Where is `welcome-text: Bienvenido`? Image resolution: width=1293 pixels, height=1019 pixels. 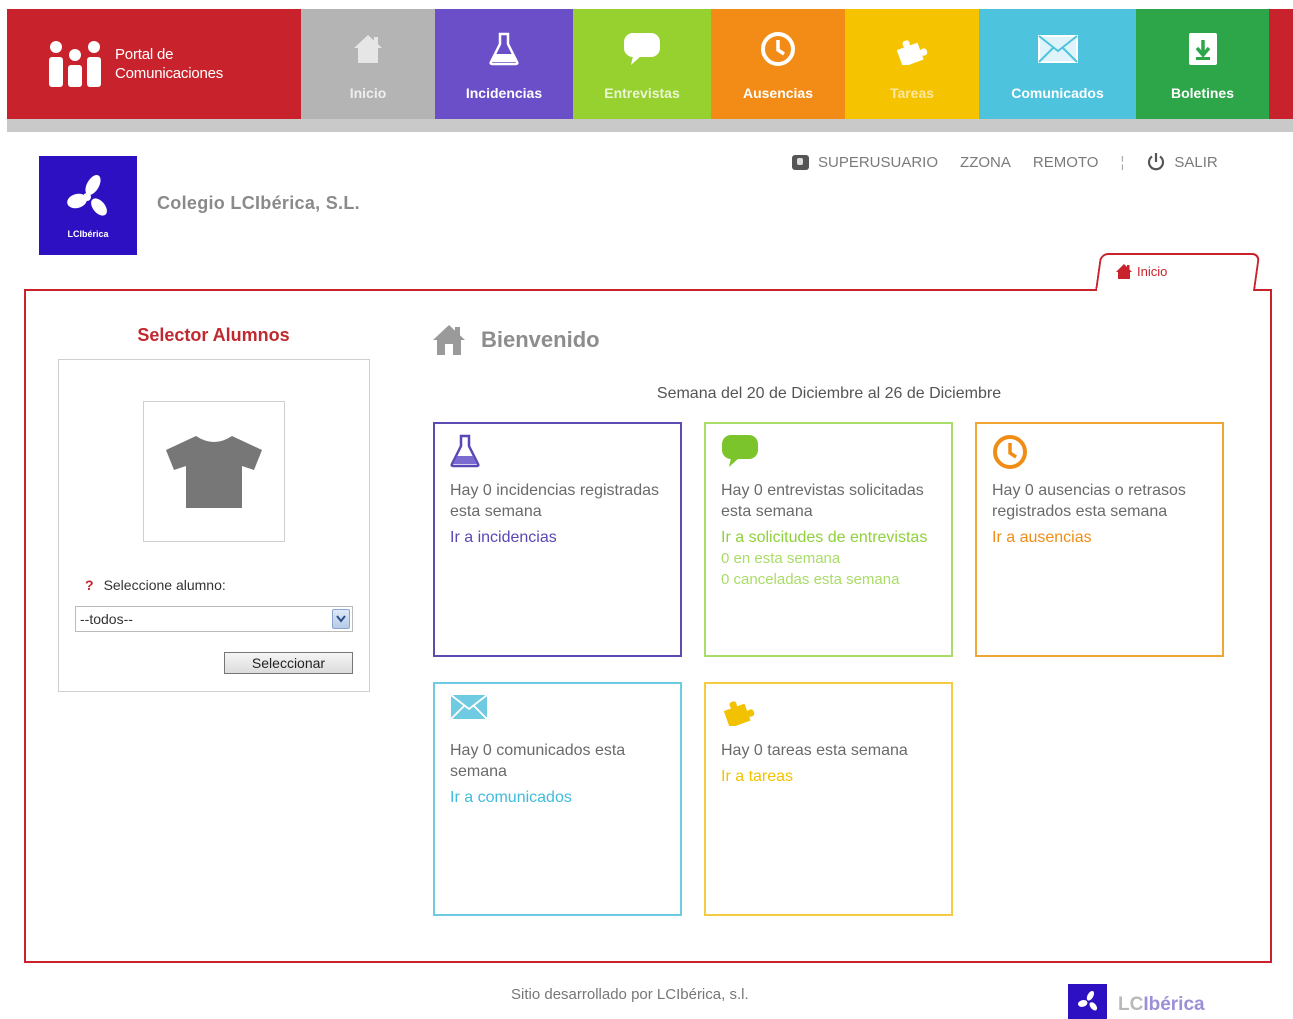
welcome-text: Bienvenido is located at coordinates (540, 339).